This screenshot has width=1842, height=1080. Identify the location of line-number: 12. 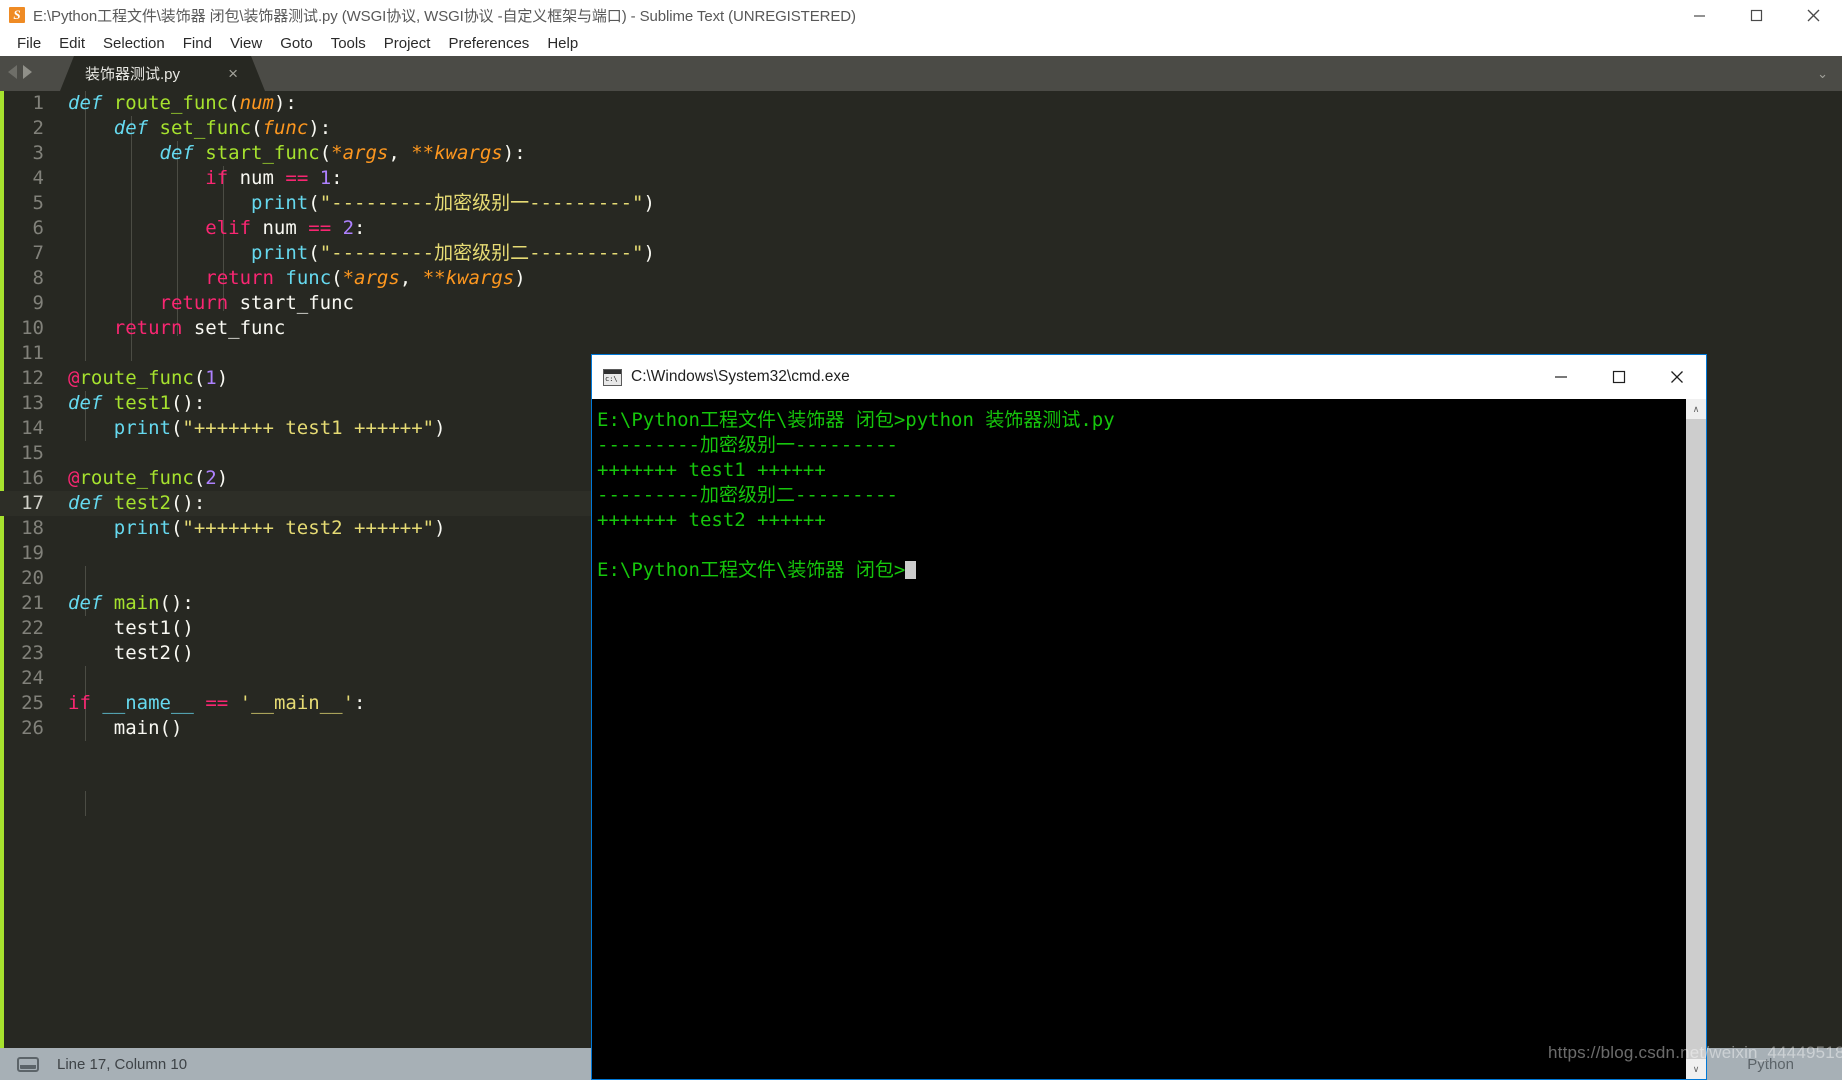
(32, 378).